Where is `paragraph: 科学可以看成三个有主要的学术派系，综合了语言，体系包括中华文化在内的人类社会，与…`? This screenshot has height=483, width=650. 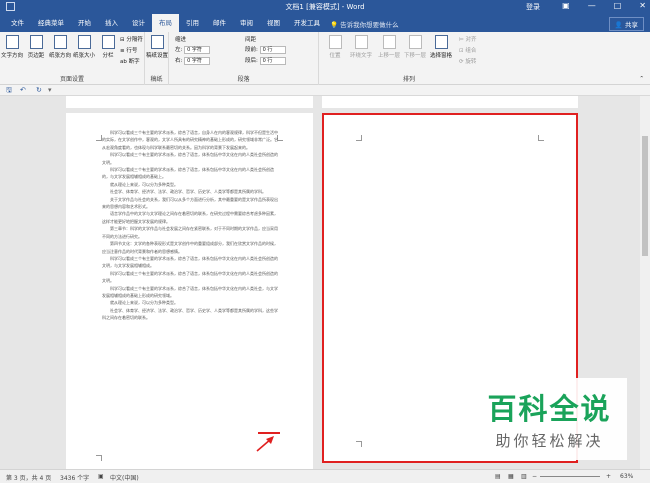 paragraph: 科学可以看成三个有主要的学术派系，综合了语言，体系包括中华文化在内的人类社会，与… is located at coordinates (191, 292).